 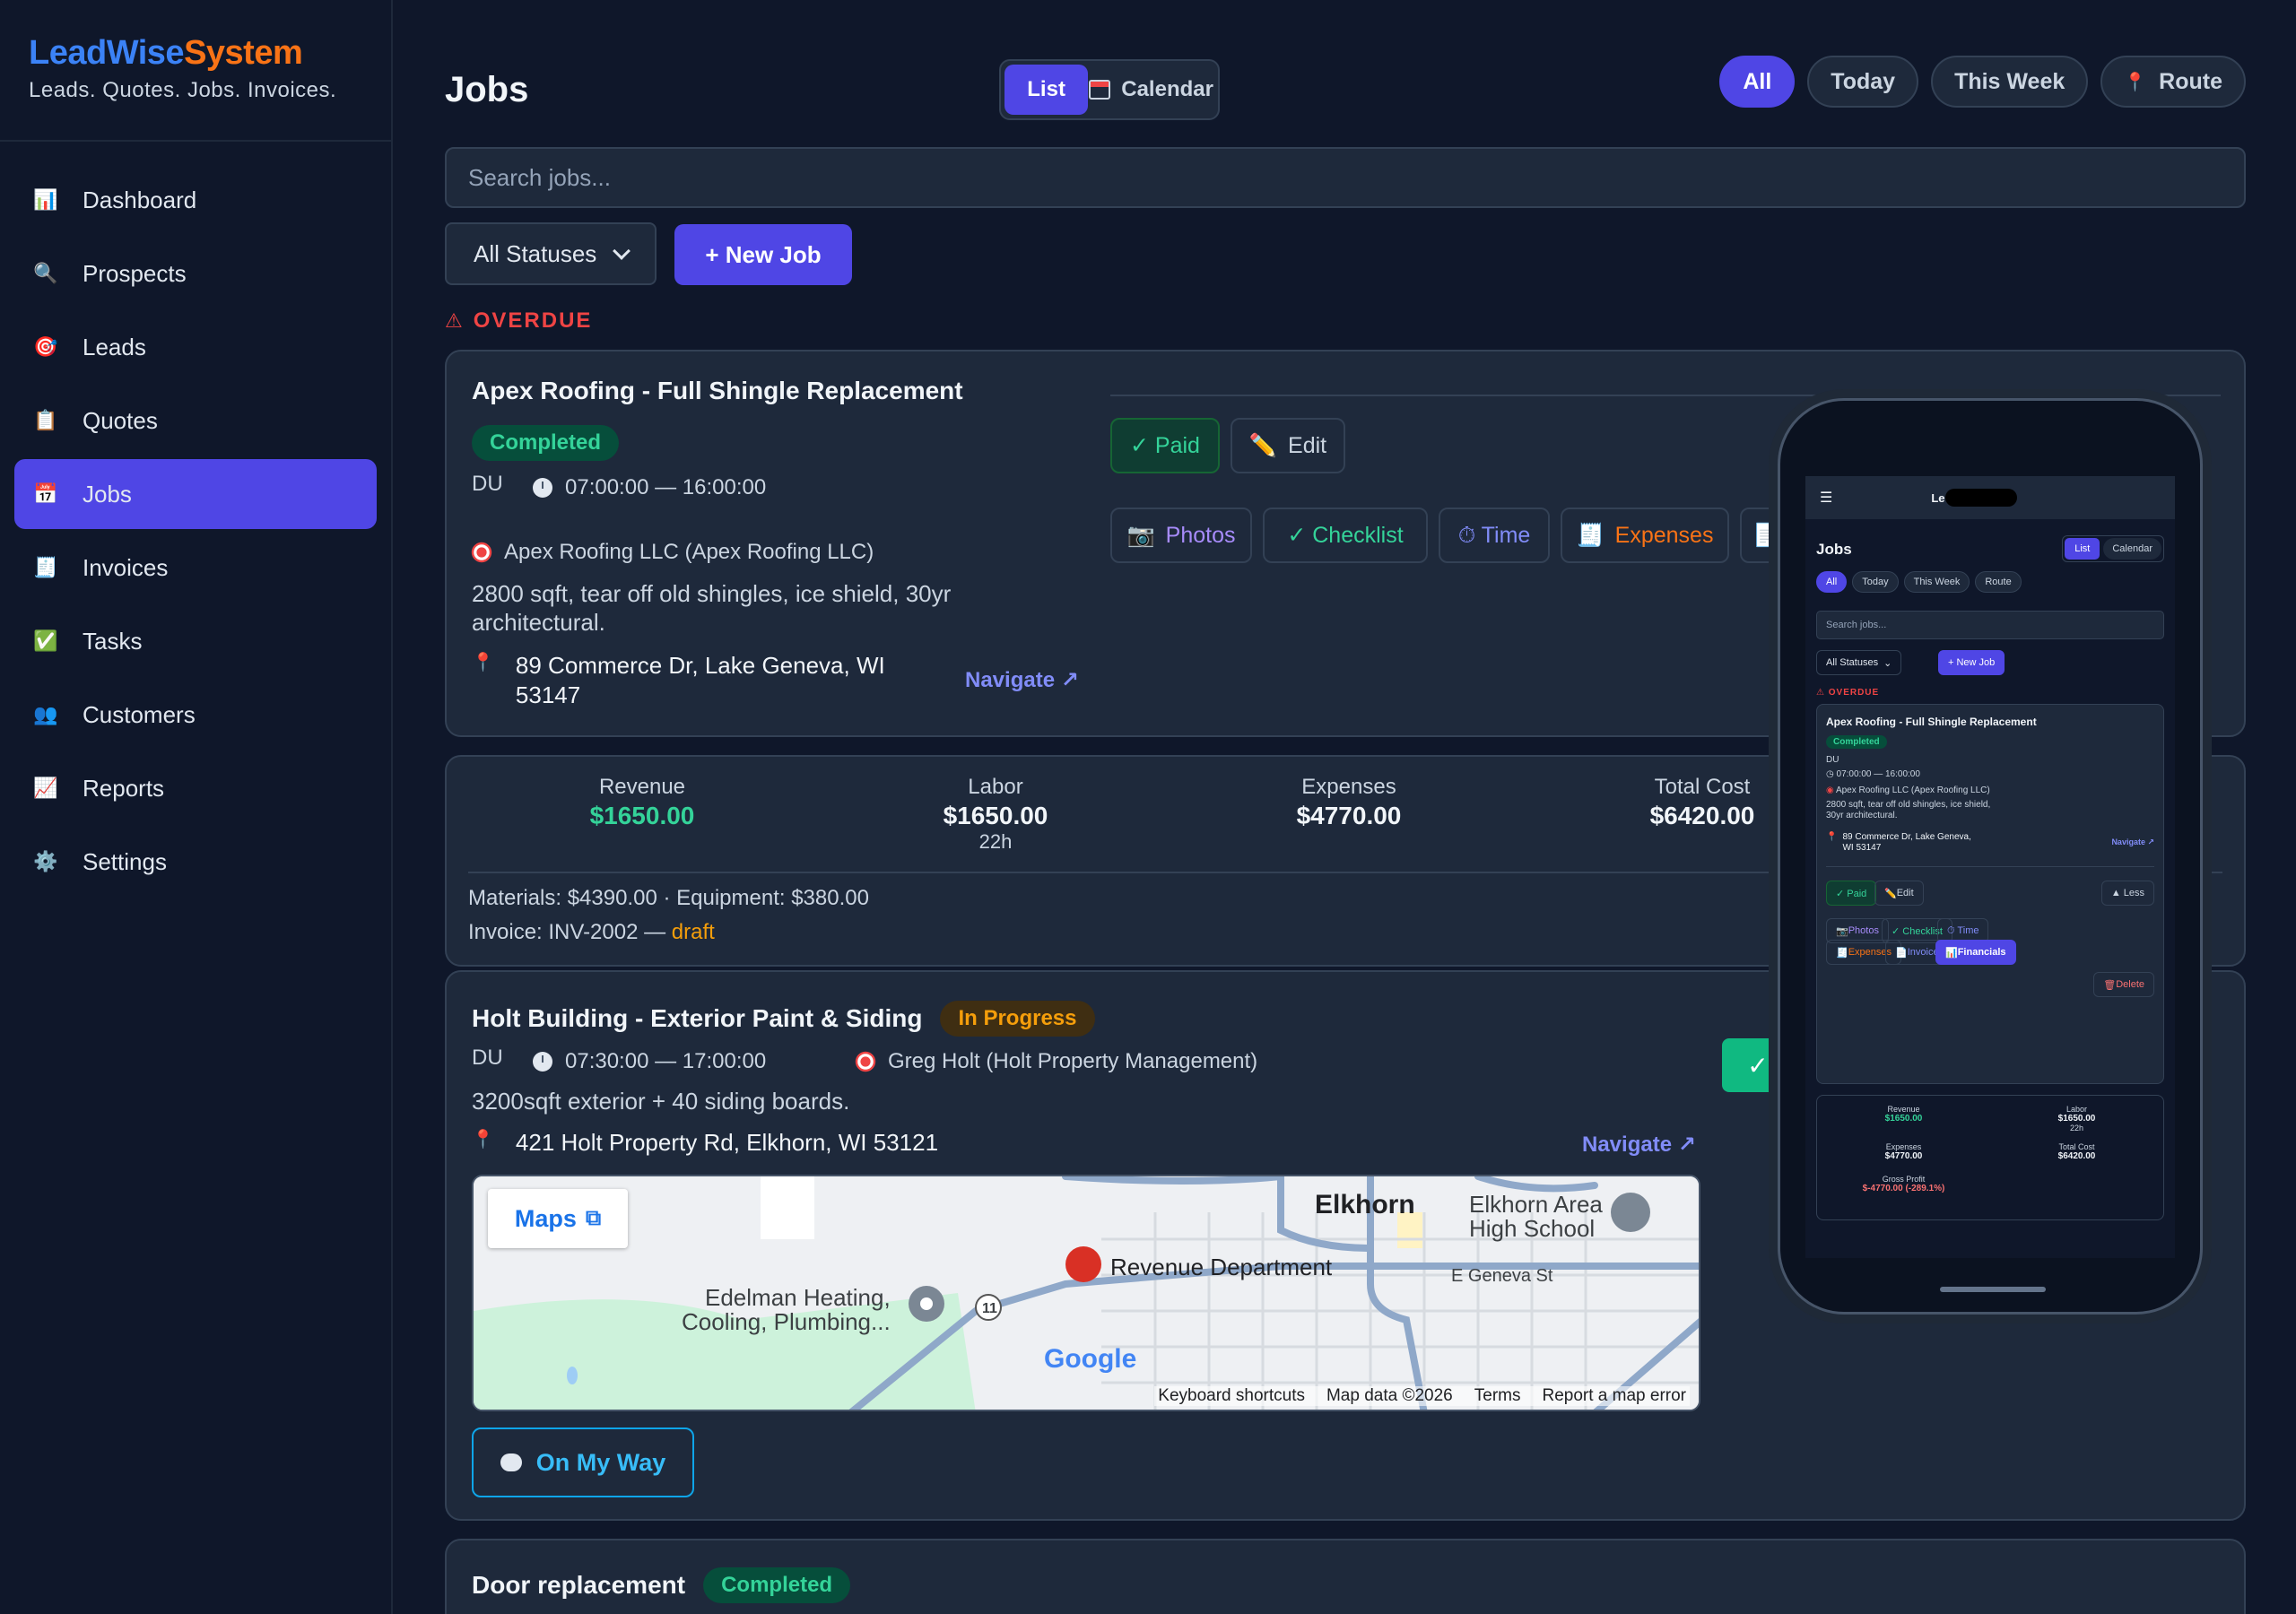 What do you see at coordinates (1826, 498) in the screenshot?
I see `menu-icon: ☰` at bounding box center [1826, 498].